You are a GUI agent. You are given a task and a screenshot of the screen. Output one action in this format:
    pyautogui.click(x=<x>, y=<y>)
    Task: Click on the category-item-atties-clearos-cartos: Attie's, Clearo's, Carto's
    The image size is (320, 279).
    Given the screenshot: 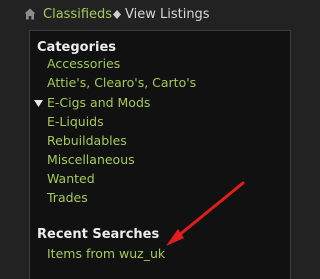 What is the action you would take?
    pyautogui.click(x=121, y=83)
    